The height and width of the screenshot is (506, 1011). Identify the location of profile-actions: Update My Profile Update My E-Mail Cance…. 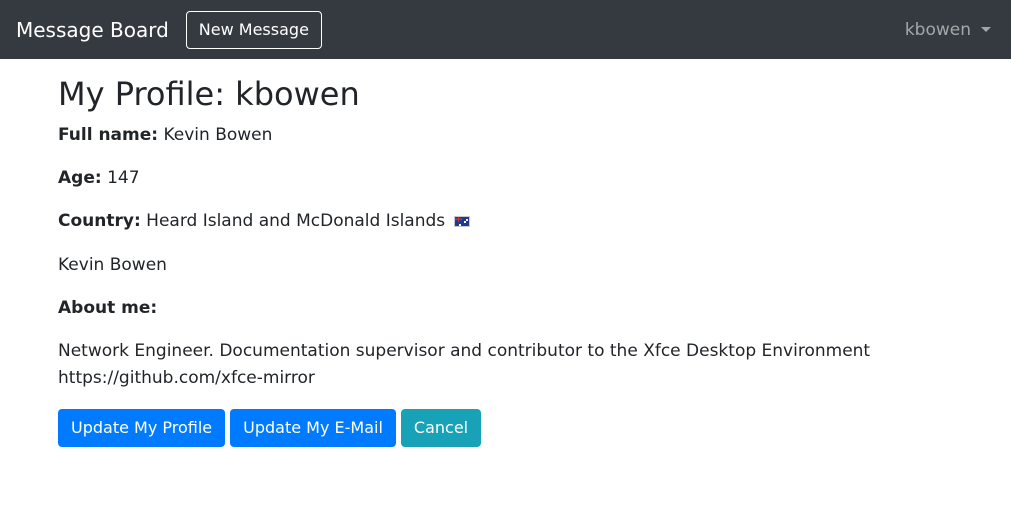
(534, 428).